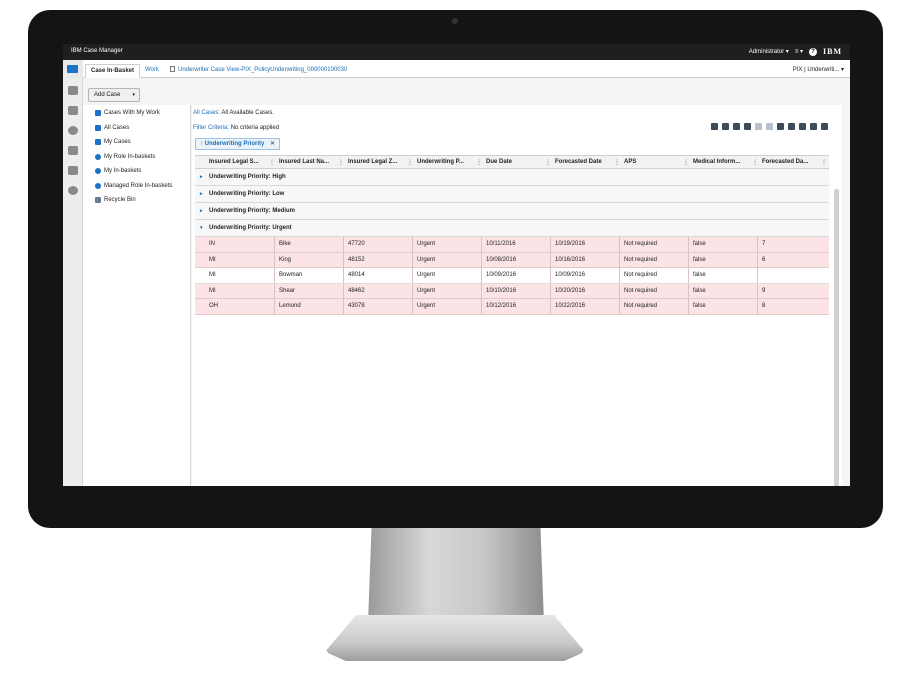 Image resolution: width=900 pixels, height=680 pixels. I want to click on nav-item-all-cases: All Cases, so click(112, 128).